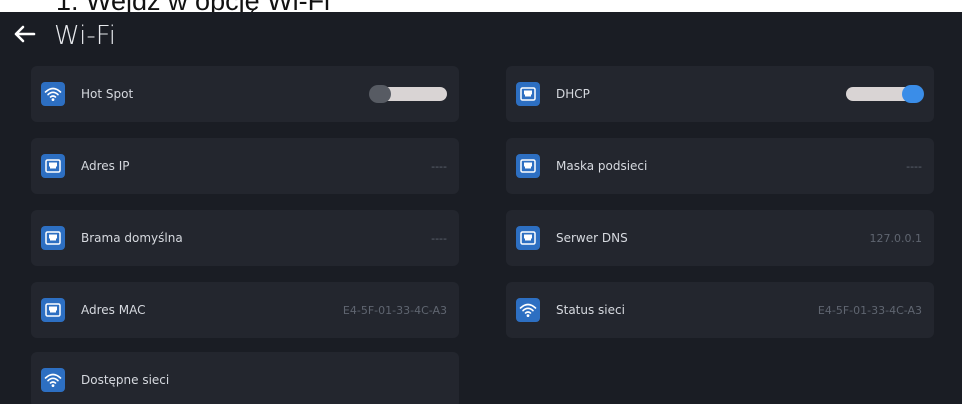 This screenshot has width=962, height=404. What do you see at coordinates (592, 238) in the screenshot?
I see `dns-server-label: Serwer DNS` at bounding box center [592, 238].